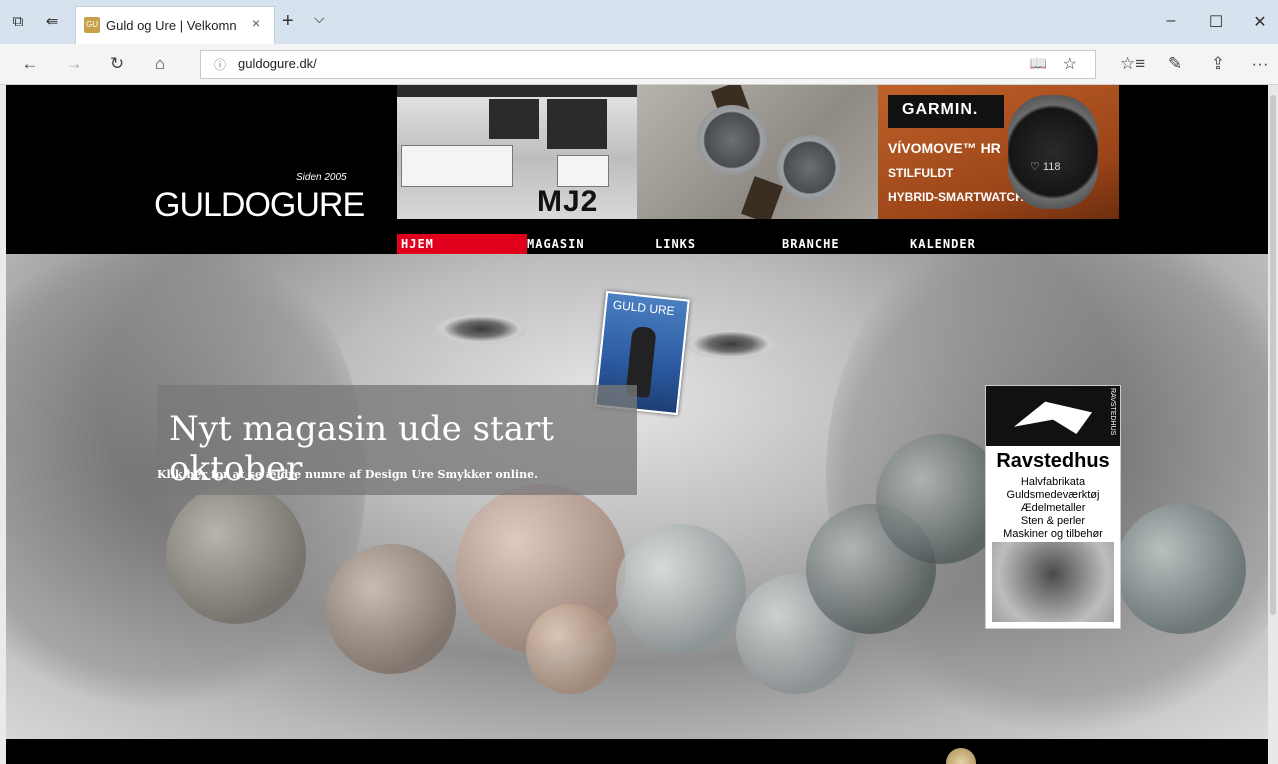 This screenshot has width=1278, height=764. What do you see at coordinates (1175, 64) in the screenshot?
I see `web-notes-icon: ✎` at bounding box center [1175, 64].